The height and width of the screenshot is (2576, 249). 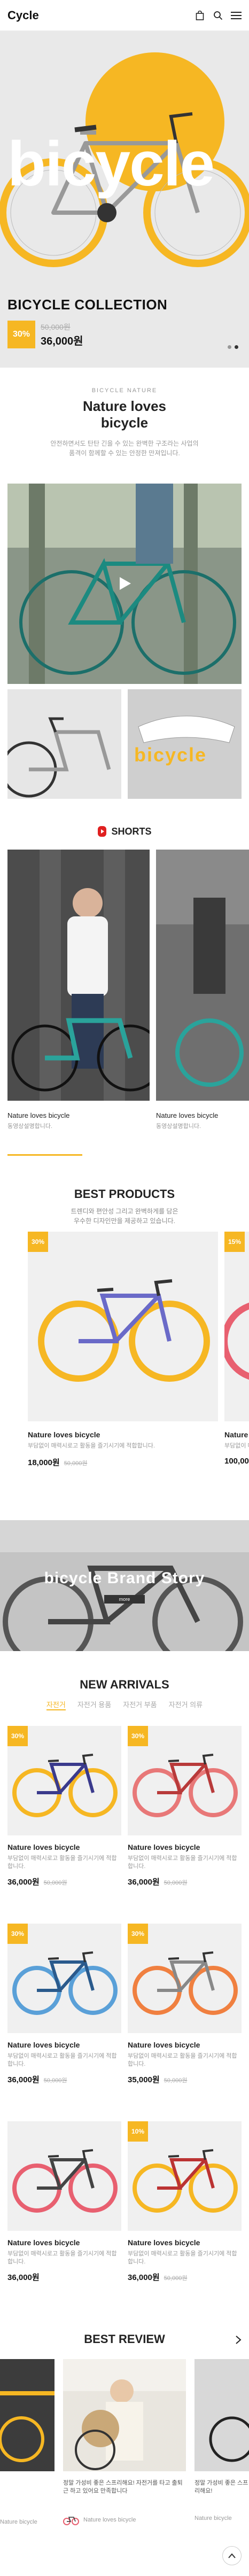 I want to click on intro-video, so click(x=124, y=584).